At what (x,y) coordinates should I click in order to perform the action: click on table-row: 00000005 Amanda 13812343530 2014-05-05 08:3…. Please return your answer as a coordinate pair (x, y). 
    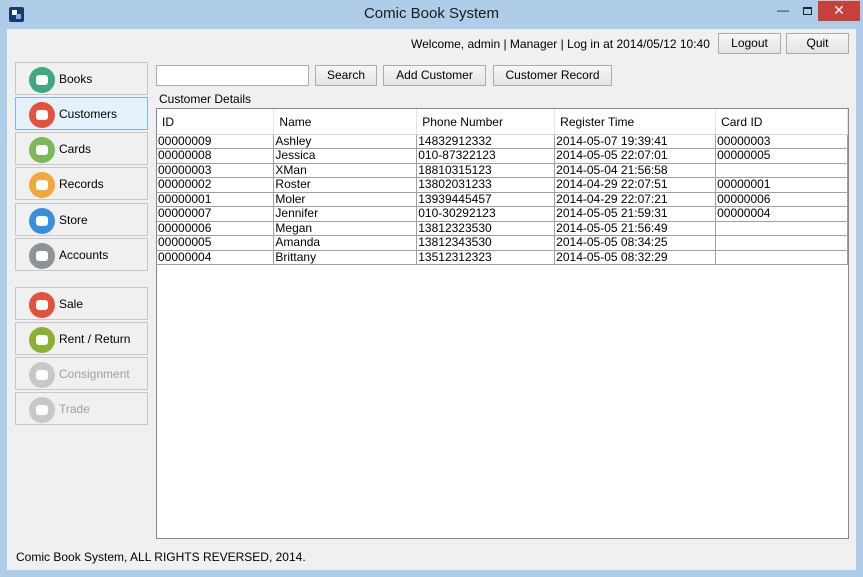
    Looking at the image, I should click on (502, 243).